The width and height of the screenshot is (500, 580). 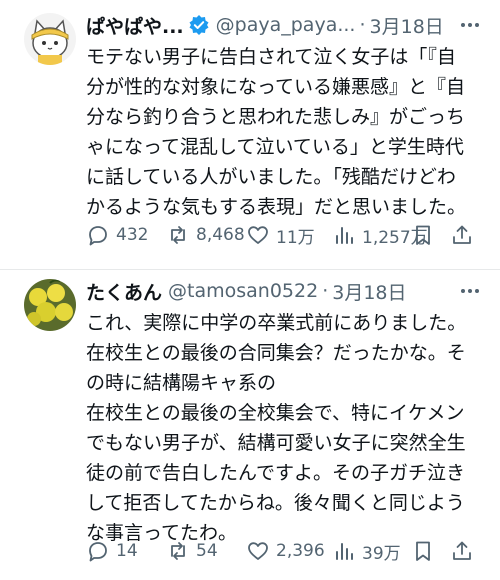 What do you see at coordinates (271, 177) in the screenshot?
I see `text-line: に話している人がいました。「残酷だけどわ` at bounding box center [271, 177].